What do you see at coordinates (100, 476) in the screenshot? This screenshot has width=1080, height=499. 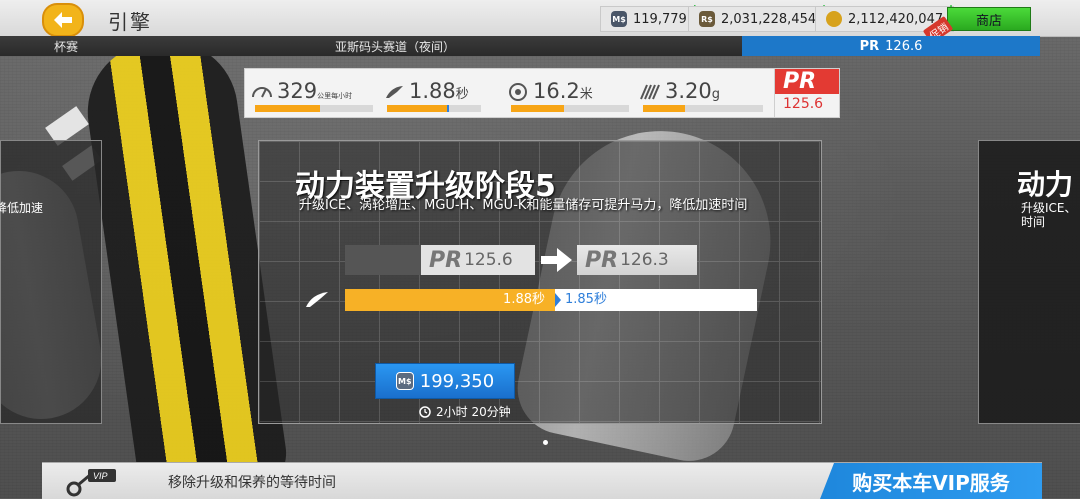 I see `vip-badge-text: VIP` at bounding box center [100, 476].